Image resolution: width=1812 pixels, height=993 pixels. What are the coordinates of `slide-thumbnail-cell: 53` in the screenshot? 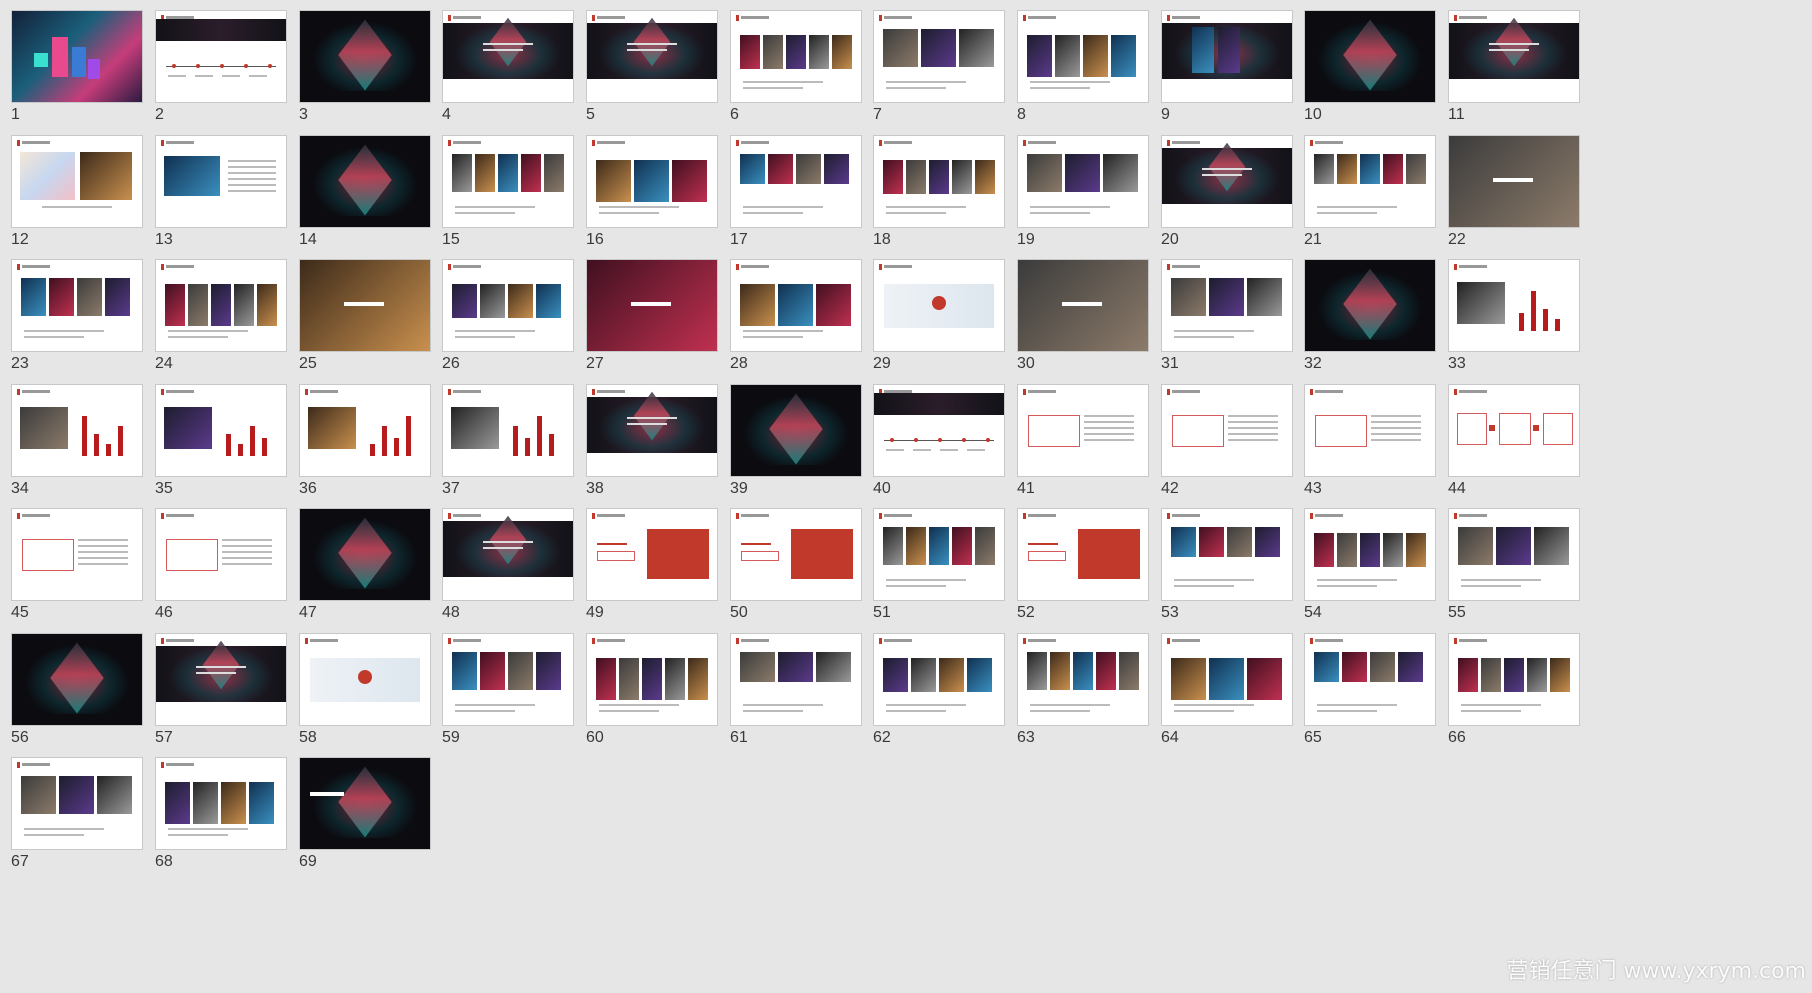 It's located at (1227, 564).